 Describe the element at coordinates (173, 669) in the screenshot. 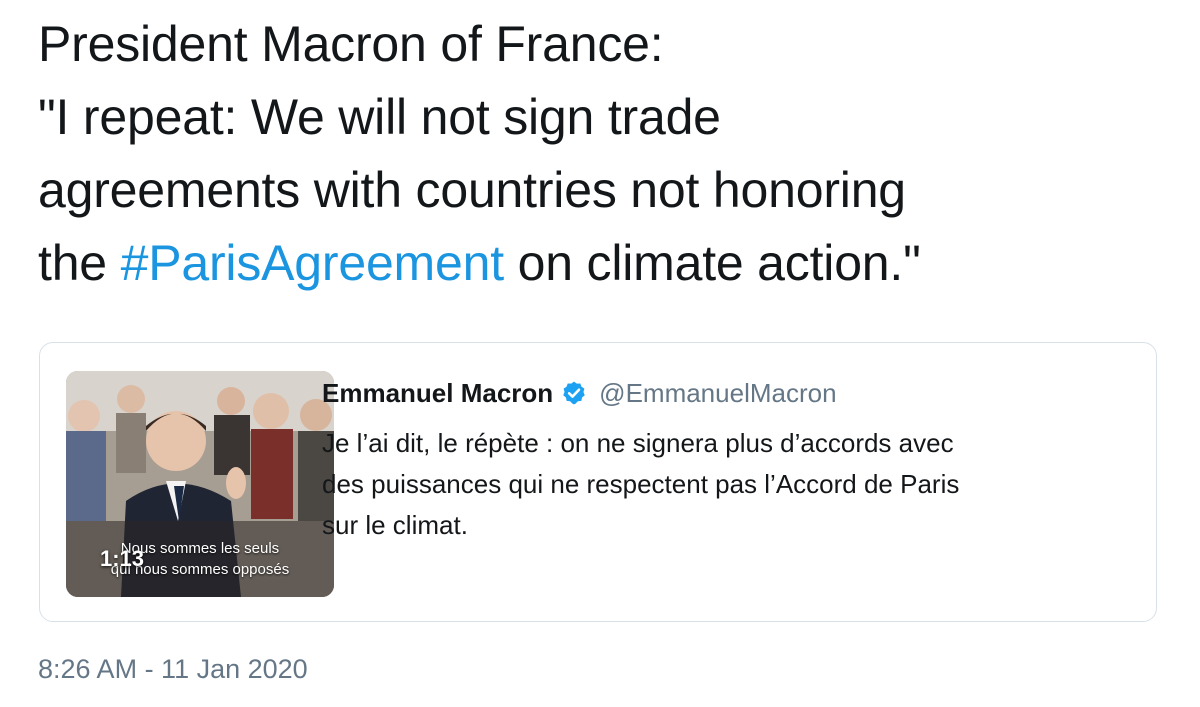

I see `tweet-timestamp: 8:26 AM - 11 Jan 2020` at that location.